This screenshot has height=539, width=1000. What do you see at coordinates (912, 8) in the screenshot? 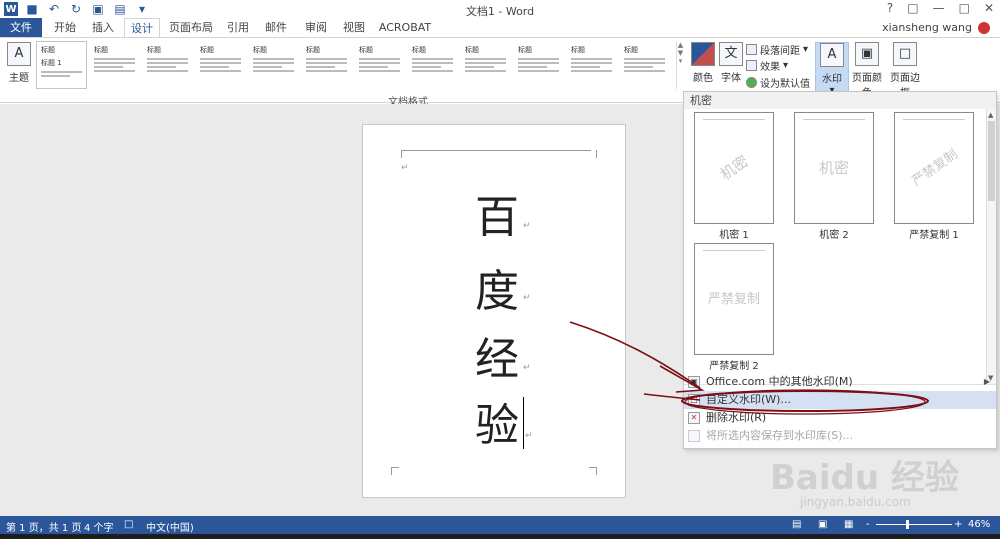
I see `ribbon-display-icon: □` at bounding box center [912, 8].